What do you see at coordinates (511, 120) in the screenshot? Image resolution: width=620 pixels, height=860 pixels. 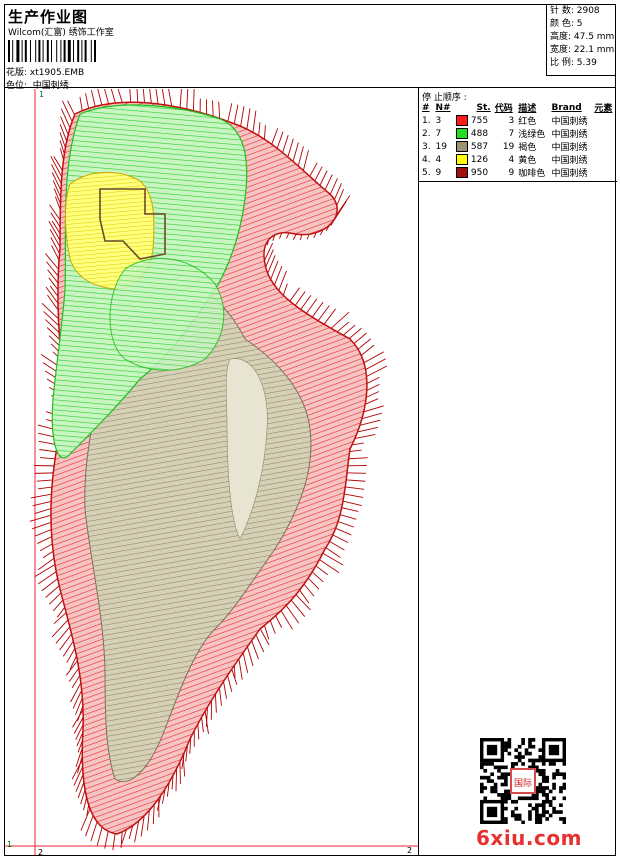 I see `cell-code: 3` at bounding box center [511, 120].